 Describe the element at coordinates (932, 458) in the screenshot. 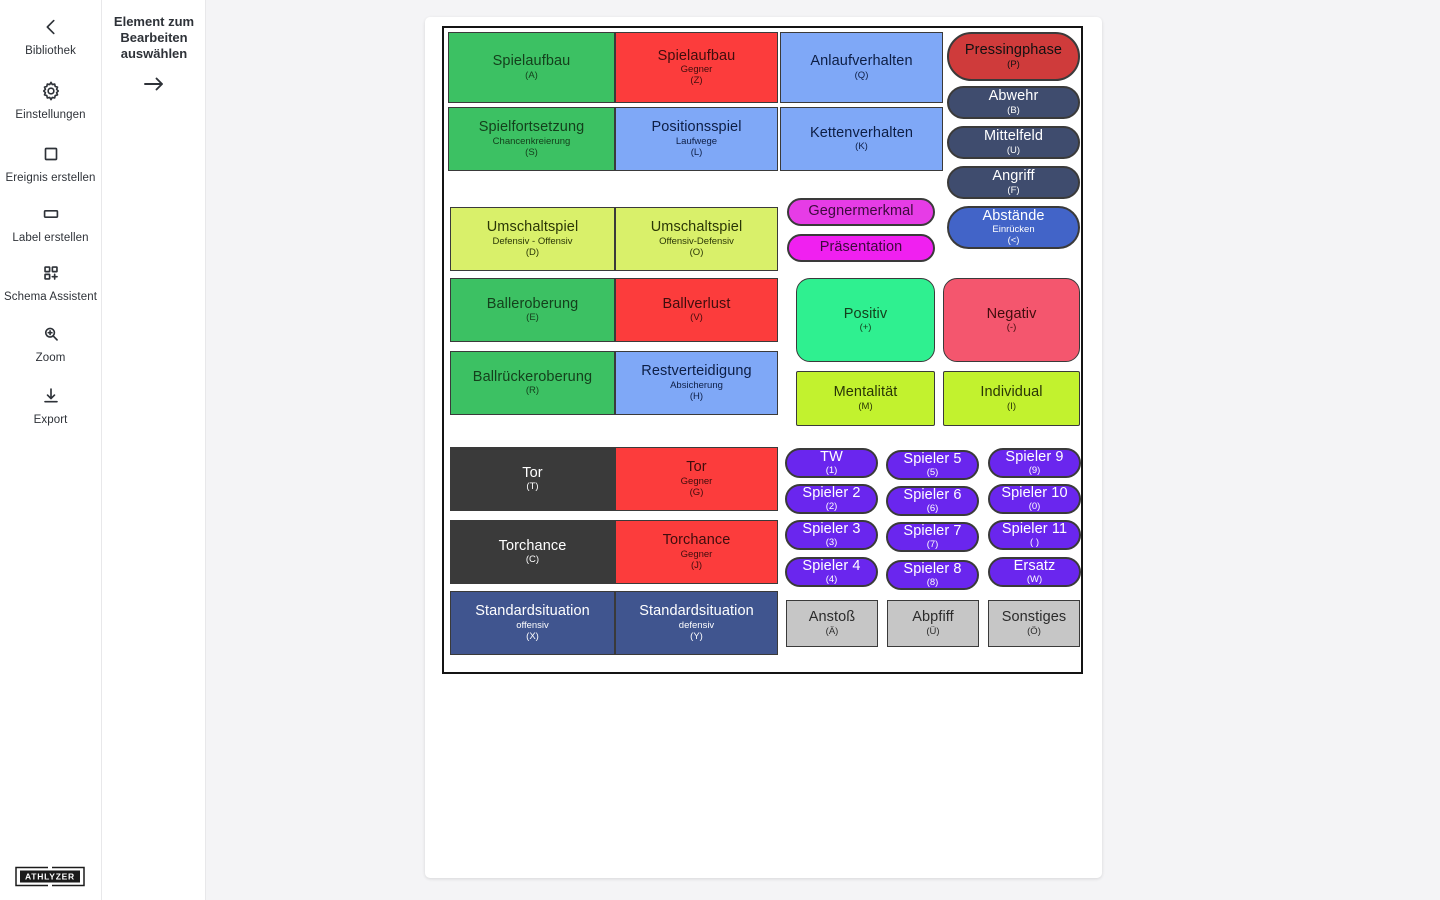

I see `tile-title: Spieler 5` at that location.